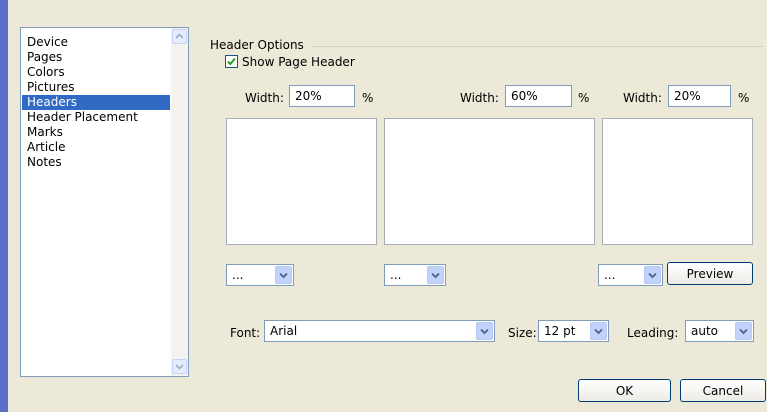 The height and width of the screenshot is (412, 767). Describe the element at coordinates (322, 96) in the screenshot. I see `width-input-left: 20%` at that location.